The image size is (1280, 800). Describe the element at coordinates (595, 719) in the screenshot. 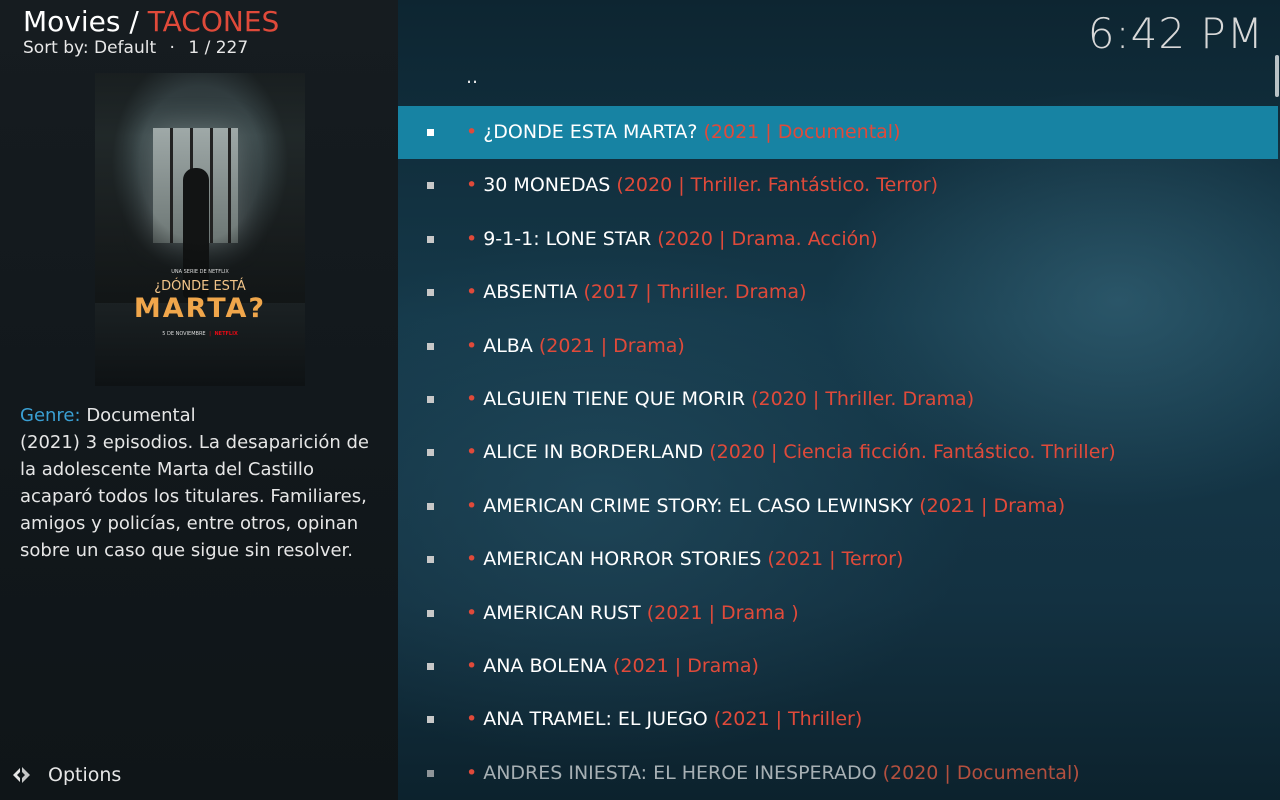

I see `list-item-title: ANA TRAMEL: EL JUEGO` at that location.